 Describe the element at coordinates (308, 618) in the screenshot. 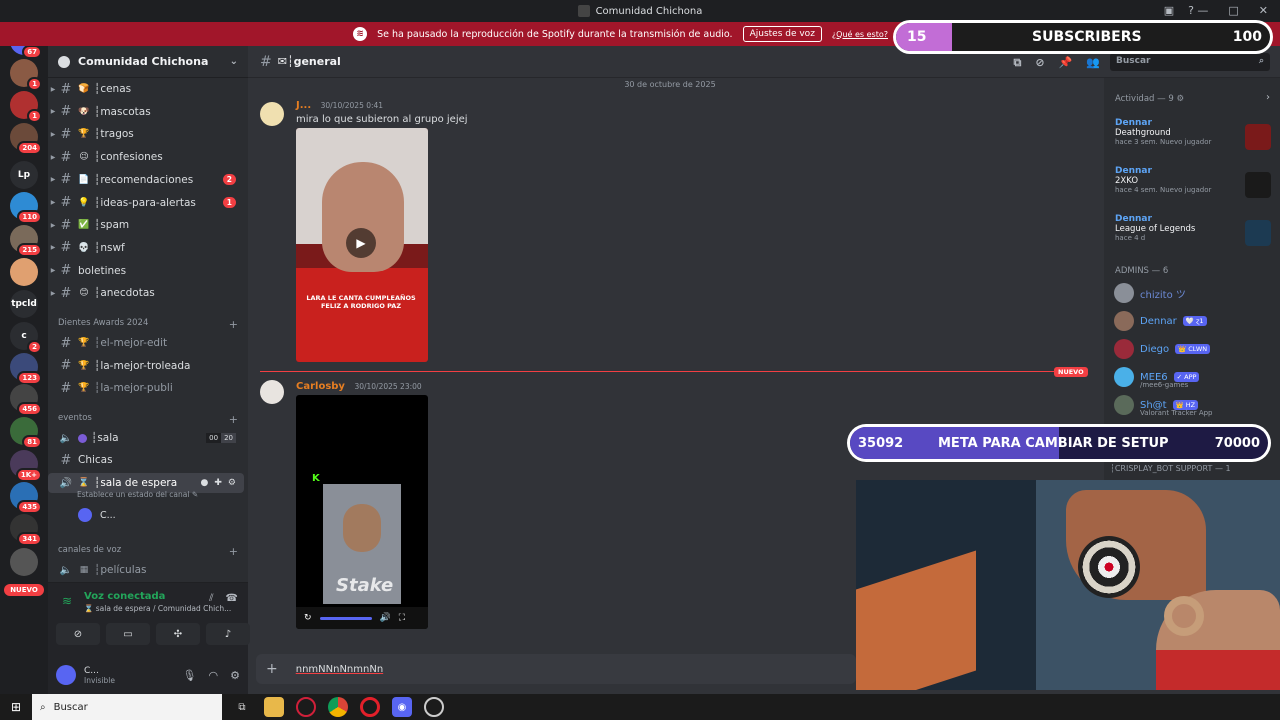

I see `replay-icon: ↻` at that location.